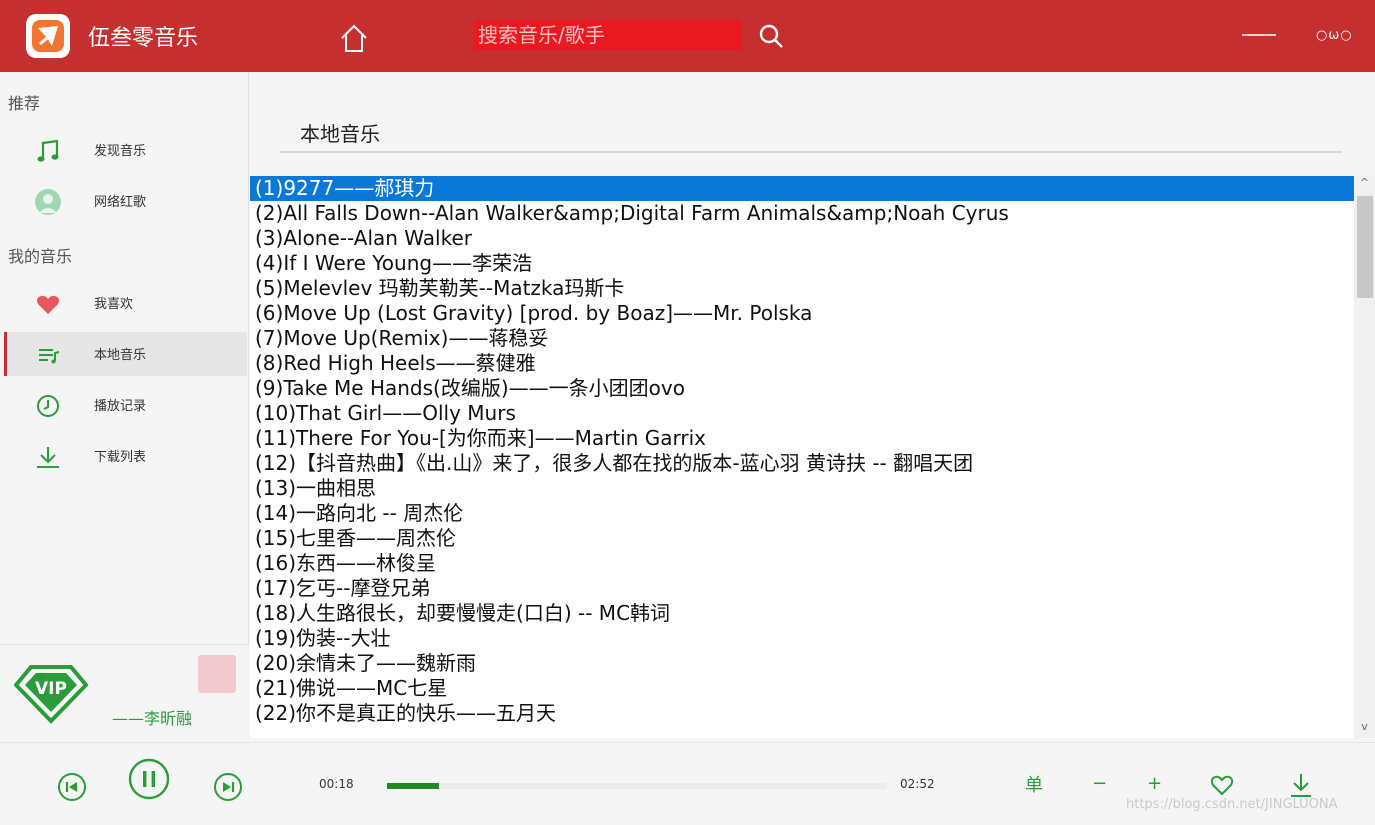 This screenshot has width=1375, height=825. Describe the element at coordinates (1365, 247) in the screenshot. I see `scroll-thumb` at that location.